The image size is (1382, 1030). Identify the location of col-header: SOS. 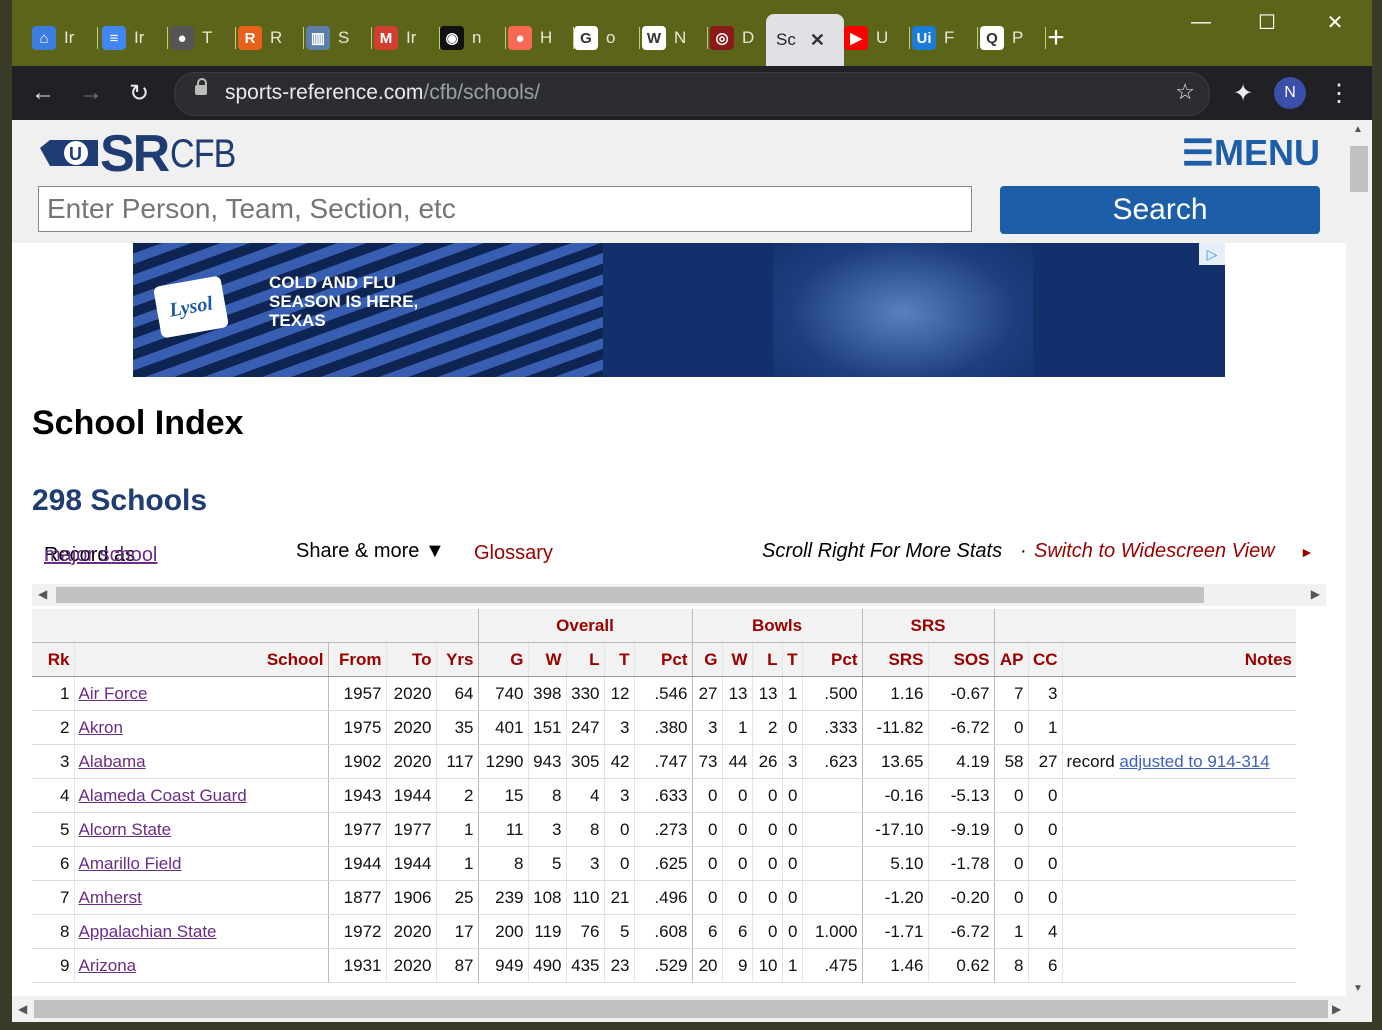
(961, 659).